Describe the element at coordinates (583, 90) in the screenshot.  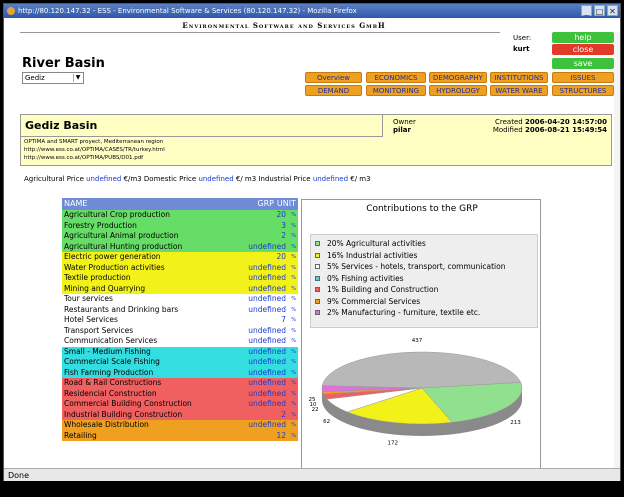
I see `nav-structures: STRUCTURES` at that location.